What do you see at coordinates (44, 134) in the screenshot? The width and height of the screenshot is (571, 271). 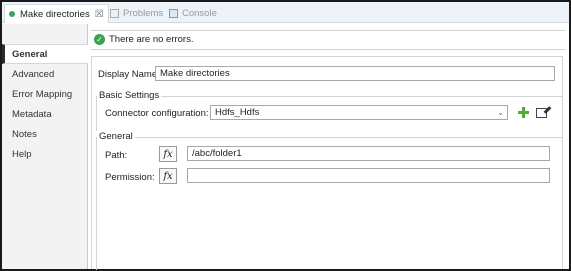 I see `sidebar-item-notes: Notes` at bounding box center [44, 134].